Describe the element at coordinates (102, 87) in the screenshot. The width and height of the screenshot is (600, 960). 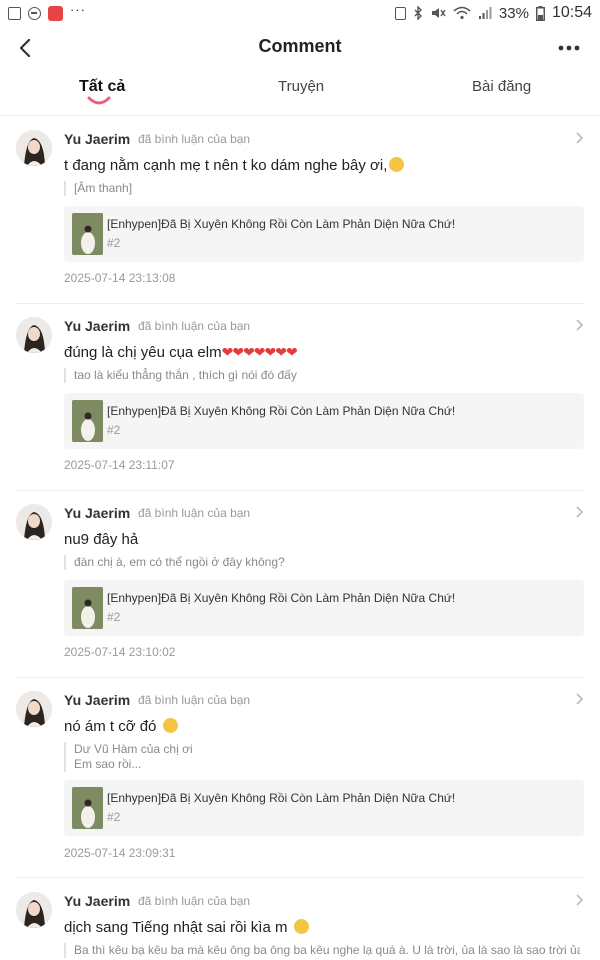
I see `tab-all: Tất cả` at that location.